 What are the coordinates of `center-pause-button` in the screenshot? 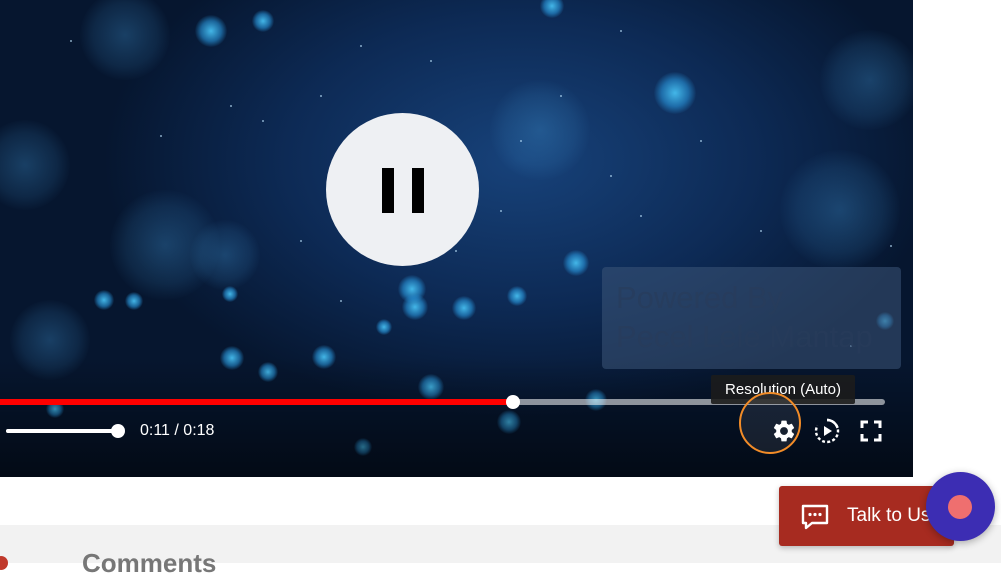 It's located at (402, 189).